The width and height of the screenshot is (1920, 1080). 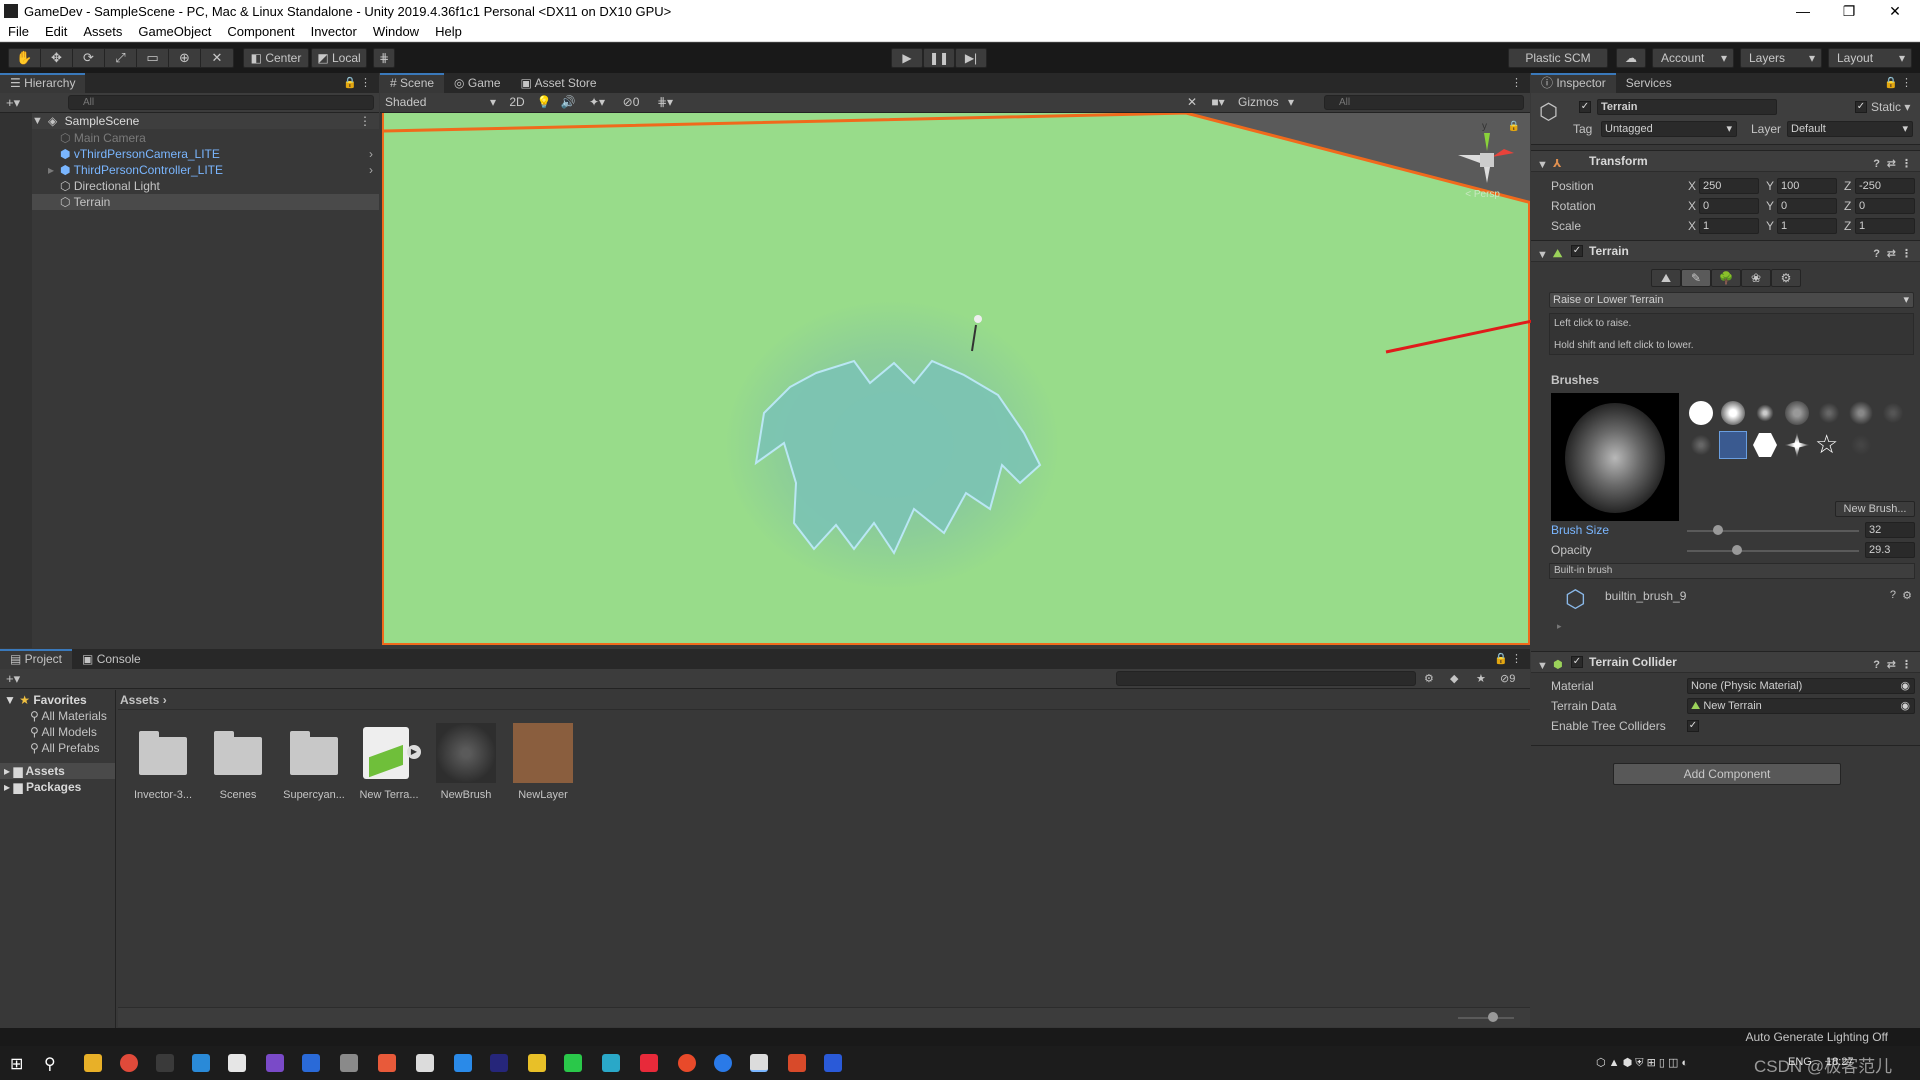 What do you see at coordinates (57, 787) in the screenshot?
I see `folder-packages: ▸ ▆ Packages` at bounding box center [57, 787].